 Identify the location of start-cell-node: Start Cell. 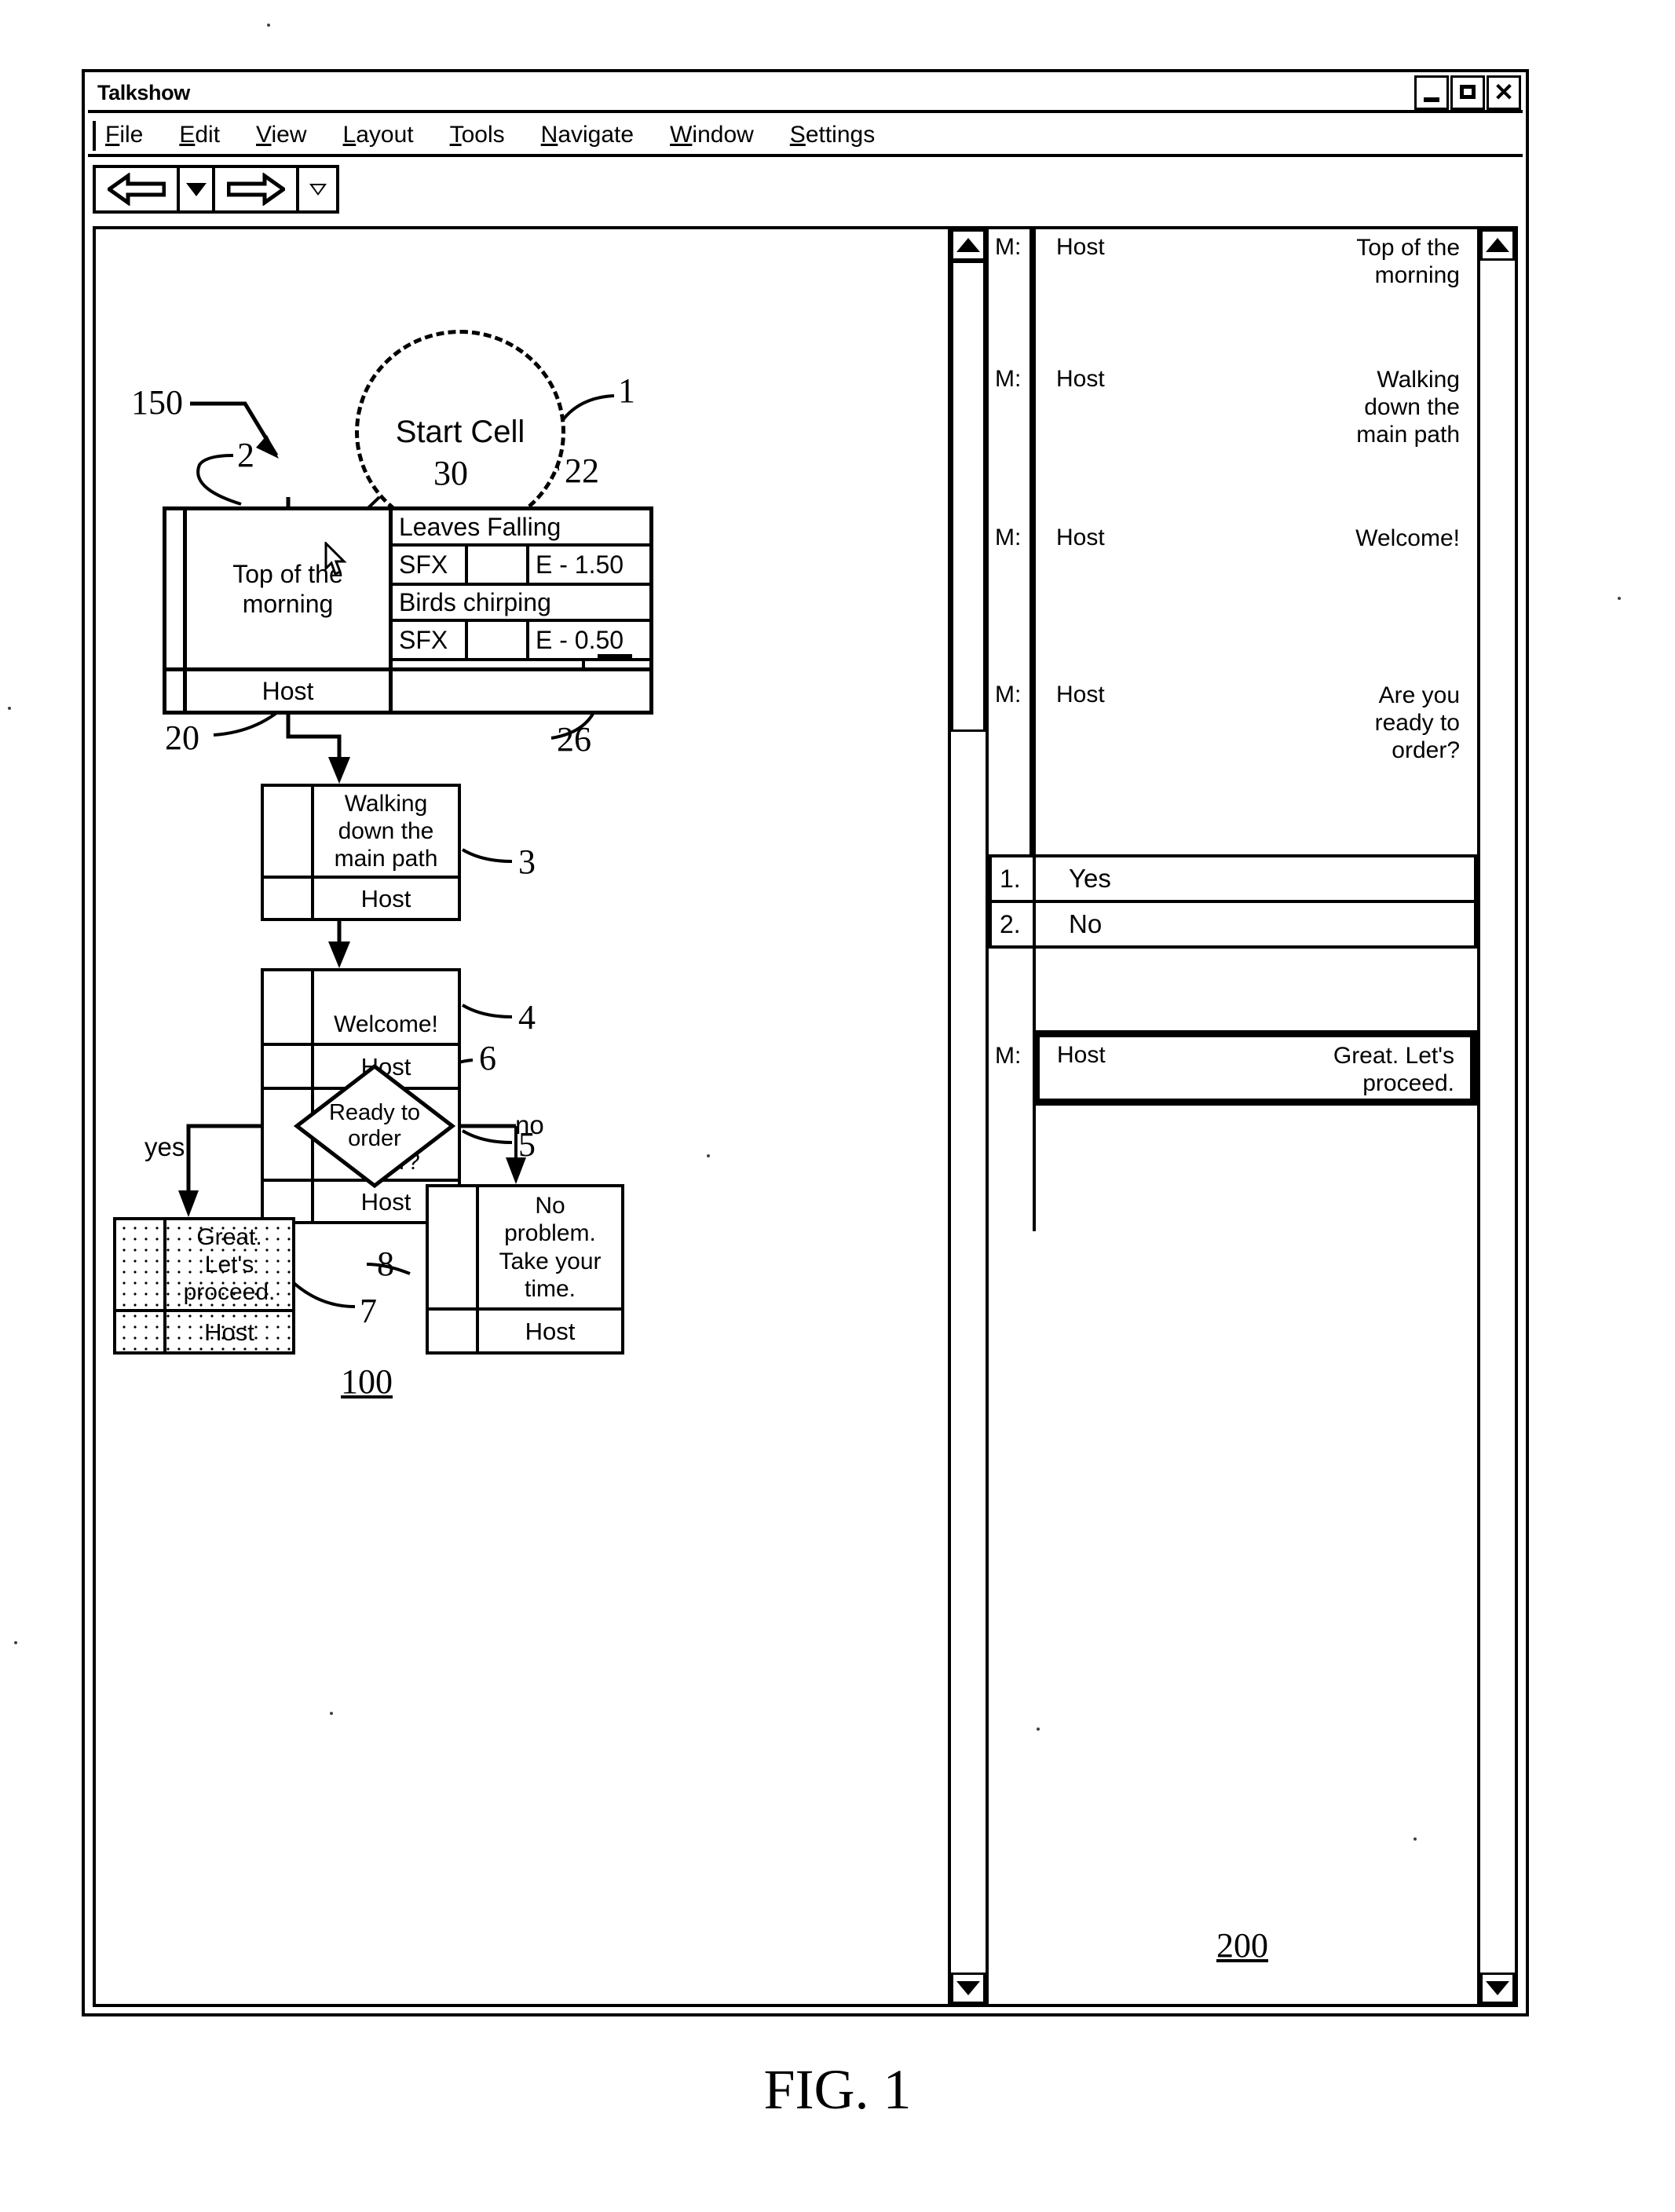
(460, 432).